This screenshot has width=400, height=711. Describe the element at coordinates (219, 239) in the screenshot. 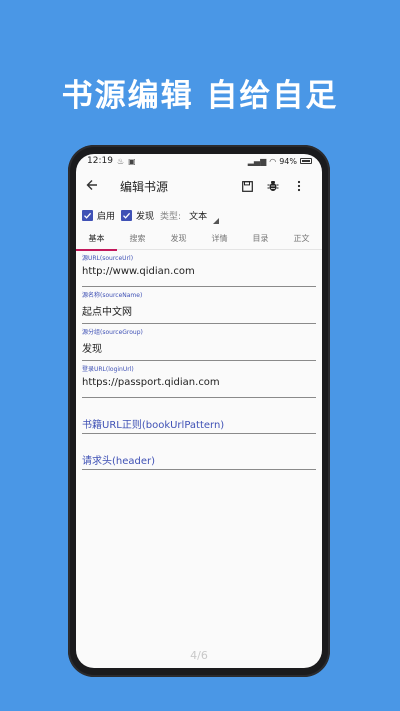

I see `tab-detail: 详情` at that location.